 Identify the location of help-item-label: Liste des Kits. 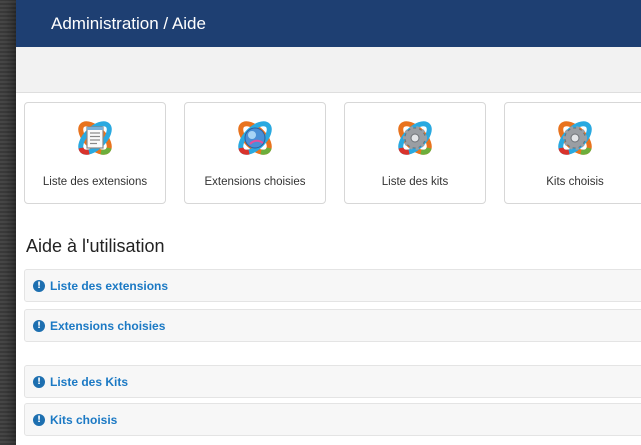
(89, 381).